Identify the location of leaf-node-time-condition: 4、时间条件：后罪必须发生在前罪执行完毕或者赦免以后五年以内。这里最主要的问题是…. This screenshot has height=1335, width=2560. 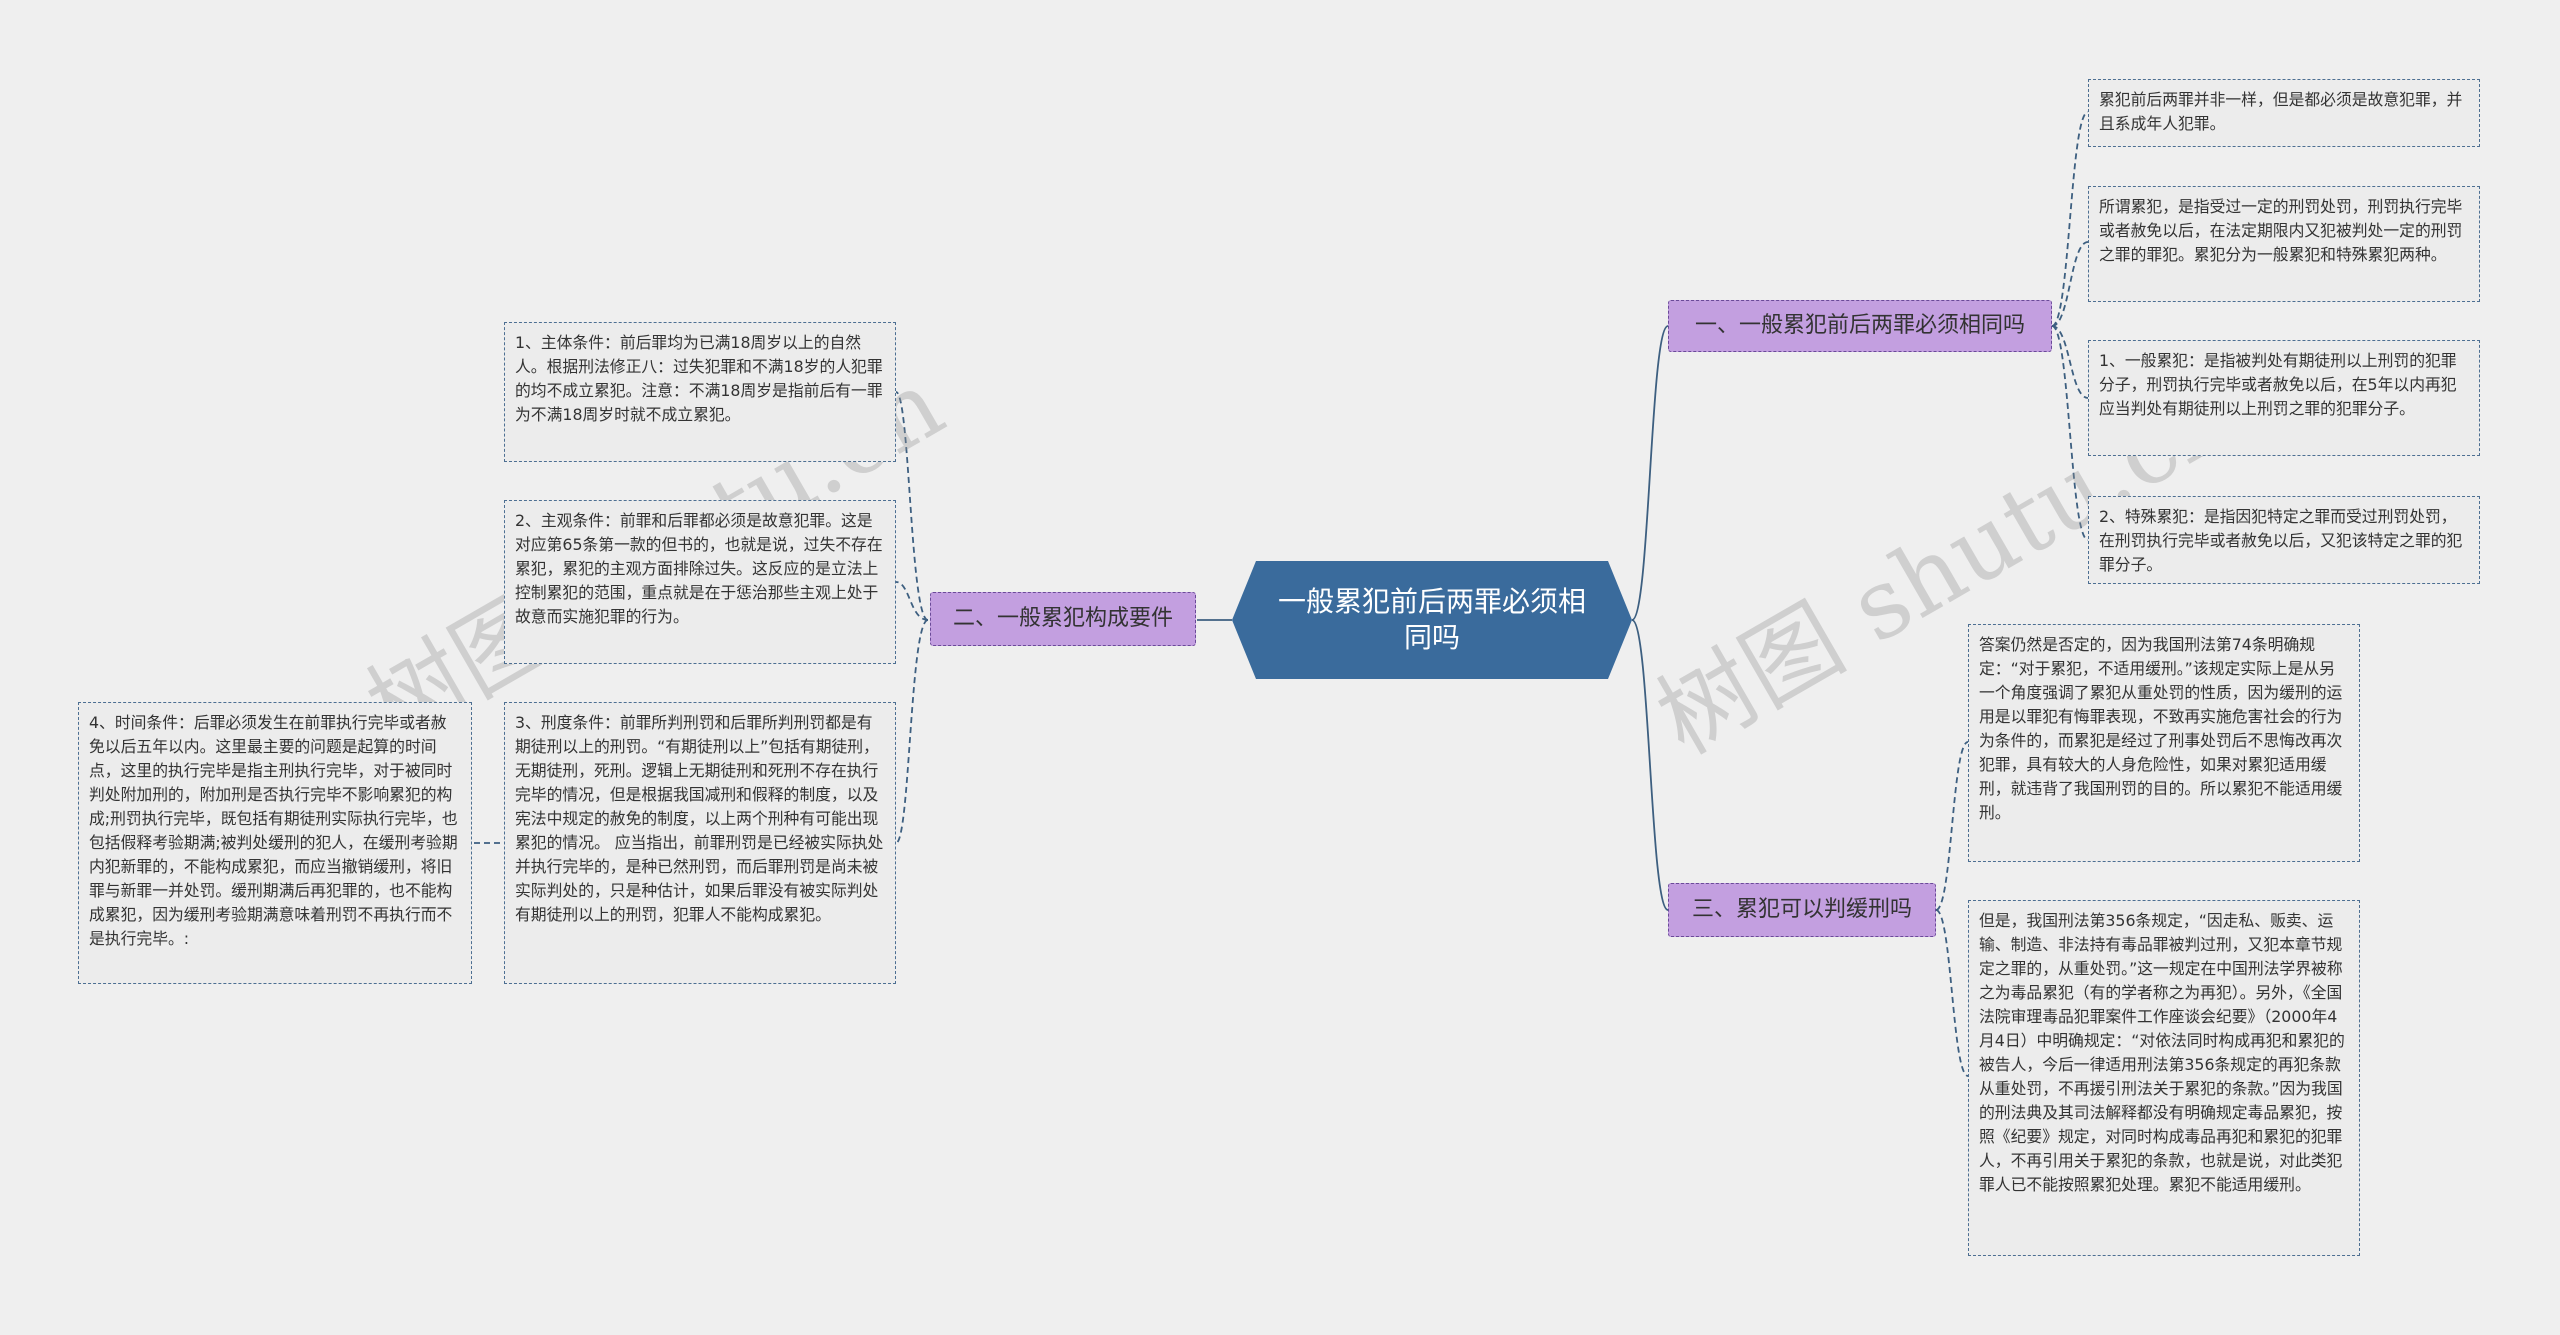
(275, 843).